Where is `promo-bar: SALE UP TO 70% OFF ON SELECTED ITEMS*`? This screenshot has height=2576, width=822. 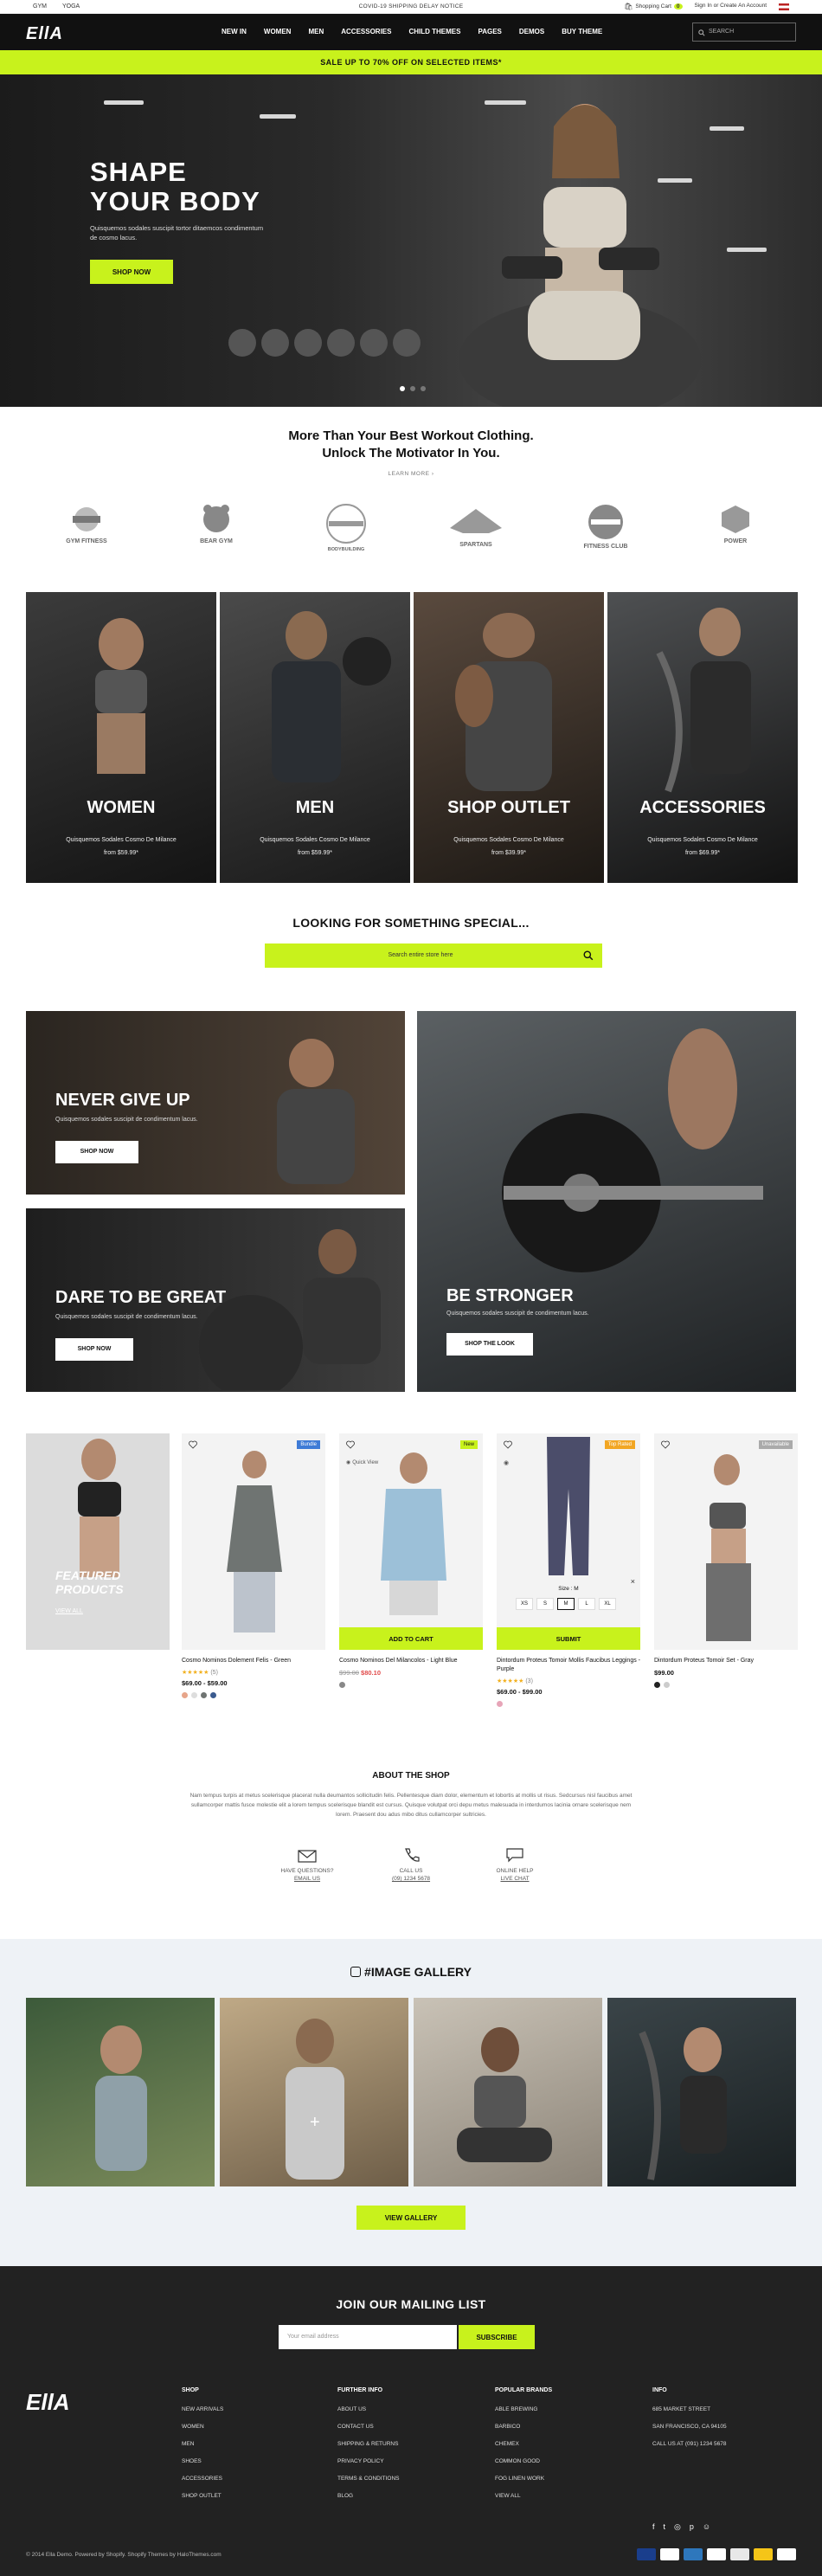
promo-bar: SALE UP TO 70% OFF ON SELECTED ITEMS* is located at coordinates (411, 62).